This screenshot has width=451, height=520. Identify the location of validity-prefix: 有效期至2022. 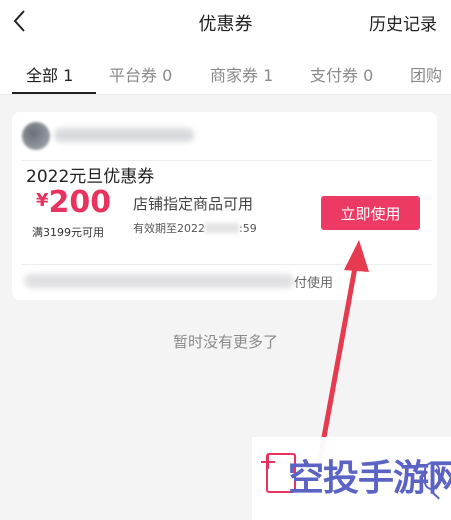
(169, 228).